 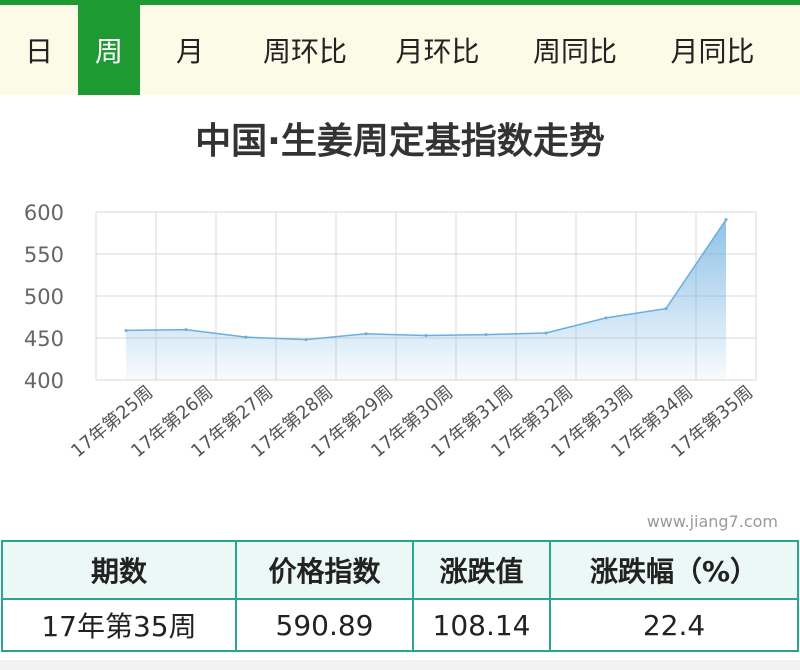 I want to click on tab-month: 月, so click(x=190, y=50).